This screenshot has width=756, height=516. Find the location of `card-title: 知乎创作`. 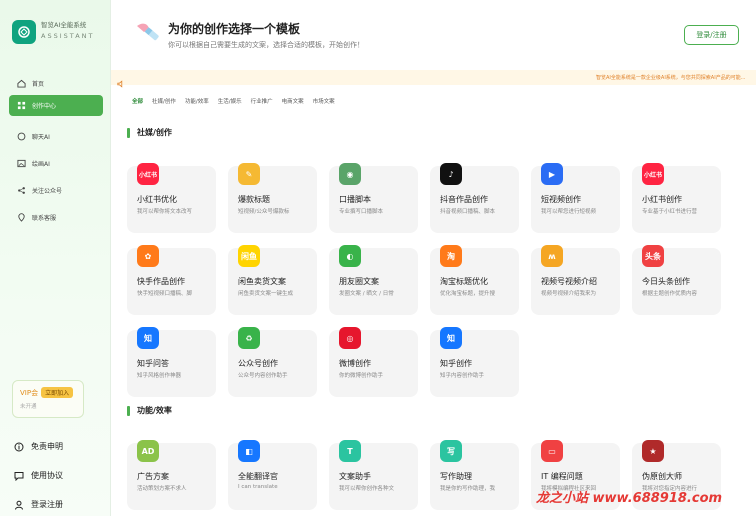

card-title: 知乎创作 is located at coordinates (456, 363).